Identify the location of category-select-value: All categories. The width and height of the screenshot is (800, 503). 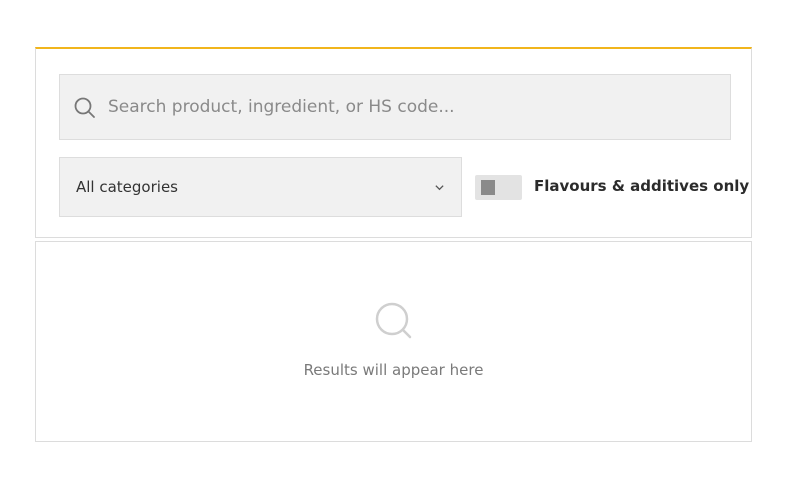
(127, 187).